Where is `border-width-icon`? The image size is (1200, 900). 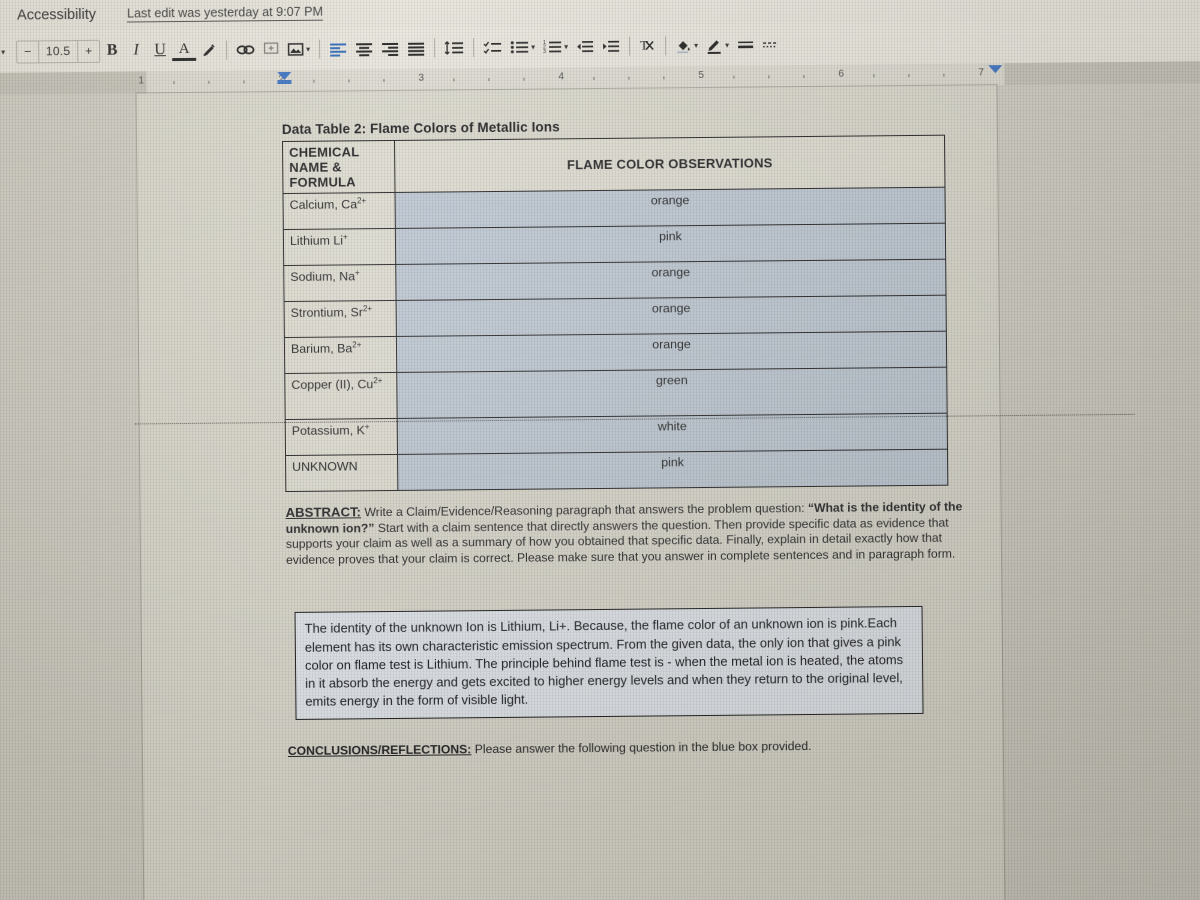
border-width-icon is located at coordinates (745, 44).